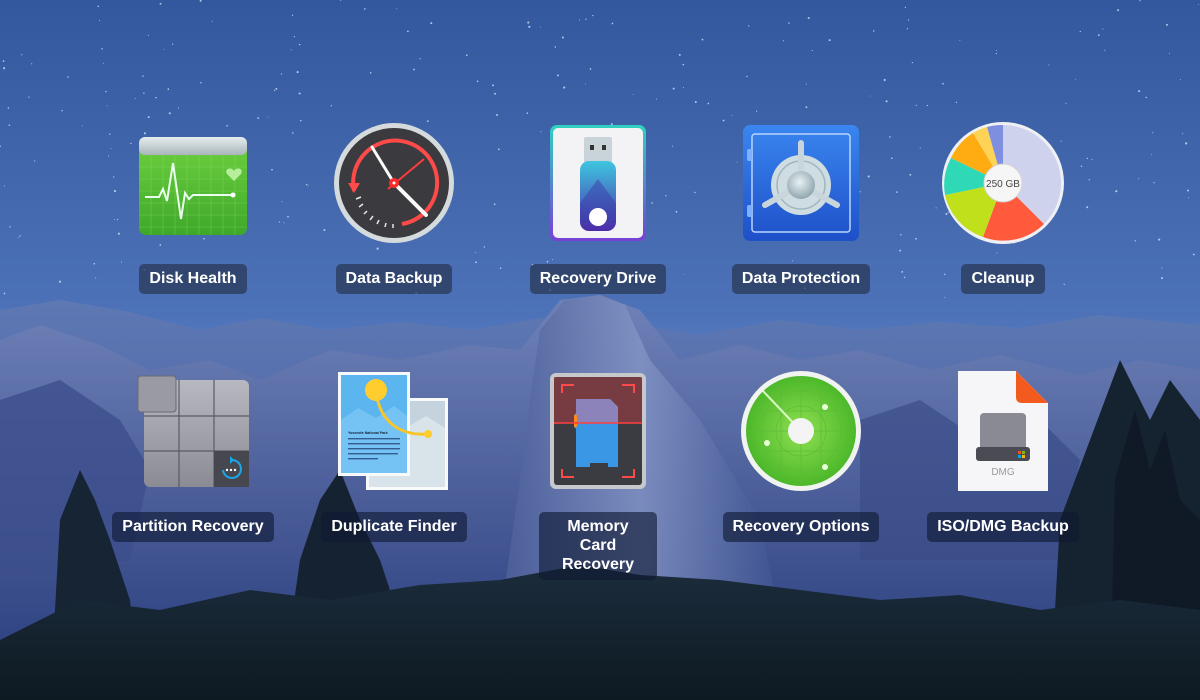 Image resolution: width=1200 pixels, height=700 pixels. I want to click on disk-usage-pie-icon: 250 GB, so click(1003, 183).